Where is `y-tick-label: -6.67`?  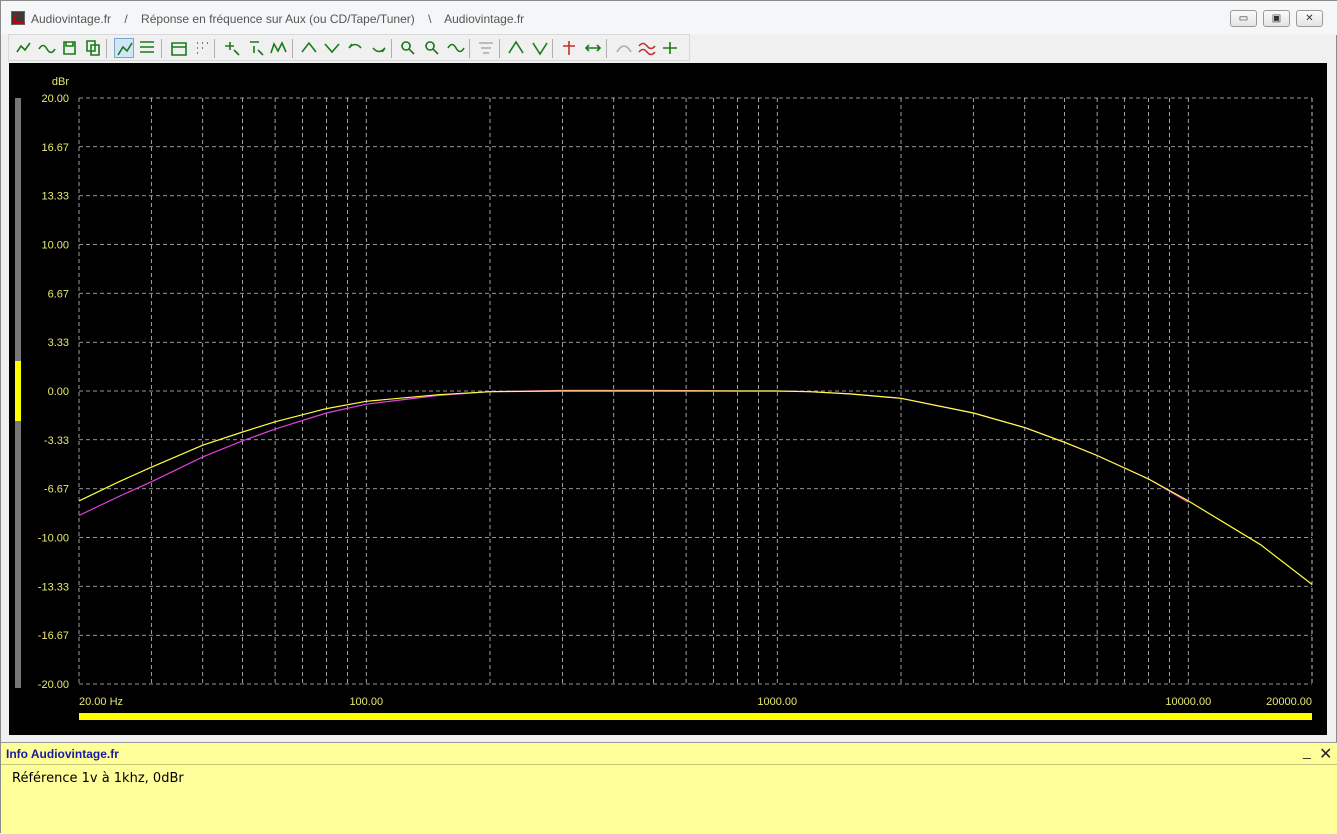 y-tick-label: -6.67 is located at coordinates (56, 490).